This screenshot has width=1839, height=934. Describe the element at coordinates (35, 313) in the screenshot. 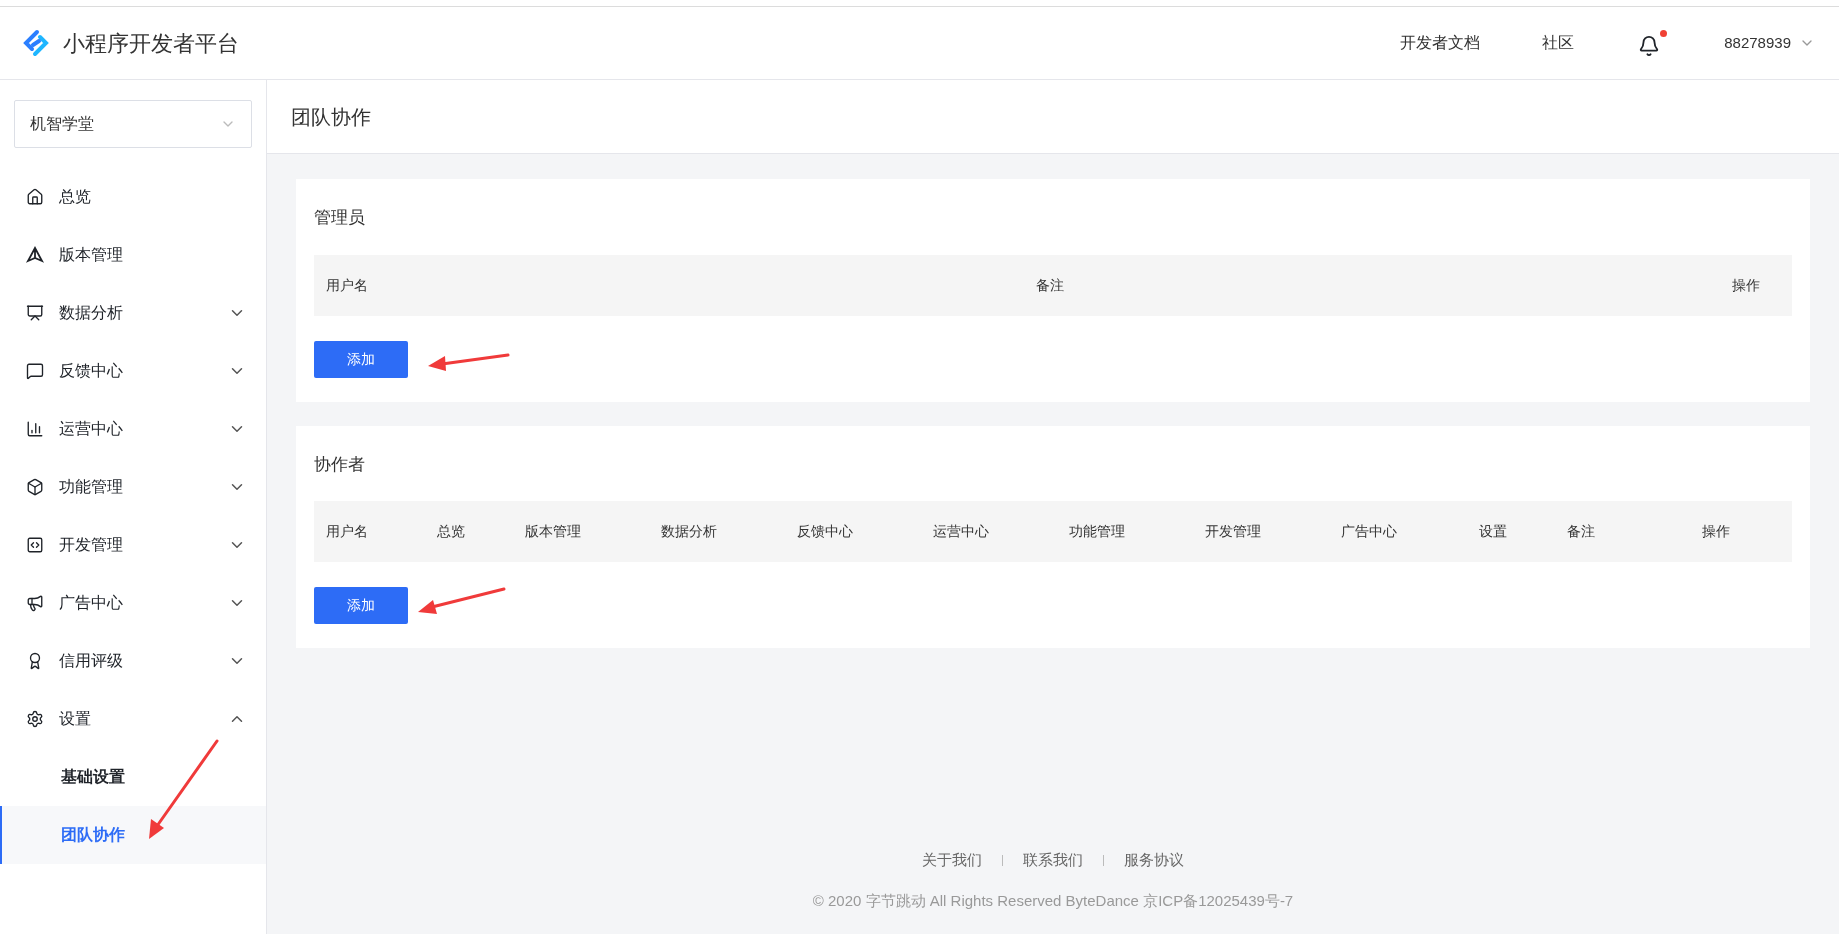

I see `monitor-chart-icon` at that location.